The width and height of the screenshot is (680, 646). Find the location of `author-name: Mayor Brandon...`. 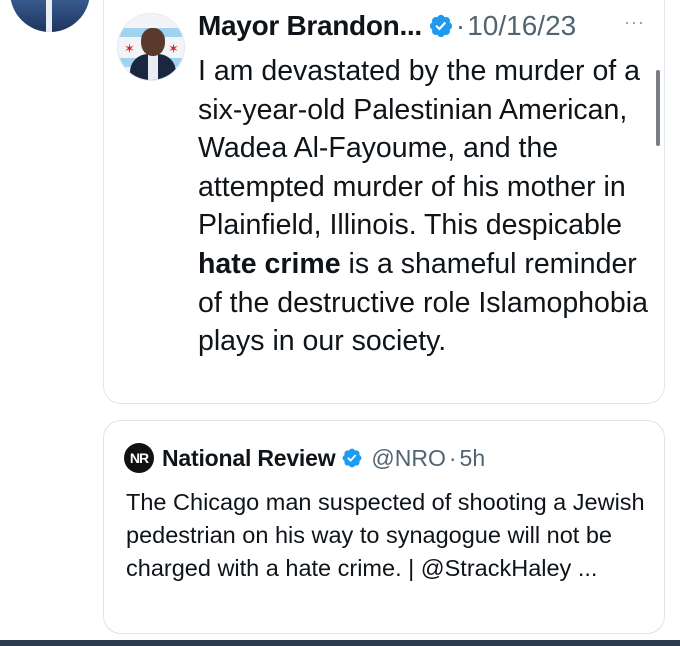

author-name: Mayor Brandon... is located at coordinates (310, 26).